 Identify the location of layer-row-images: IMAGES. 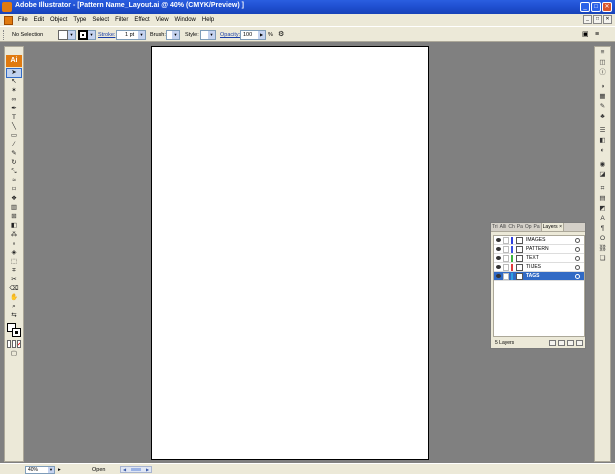
(539, 240).